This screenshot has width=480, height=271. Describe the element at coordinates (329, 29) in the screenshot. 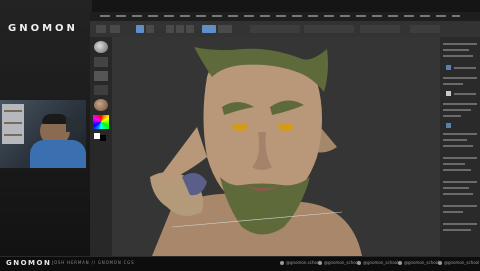

I see `draw-size-slider` at that location.